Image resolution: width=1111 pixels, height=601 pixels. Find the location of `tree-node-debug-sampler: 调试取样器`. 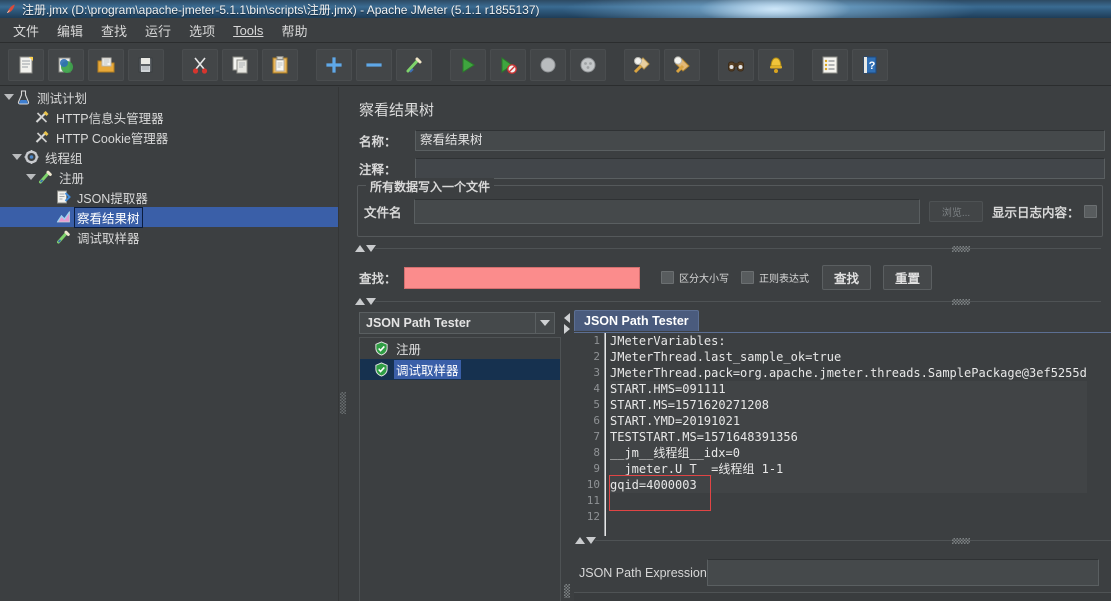

tree-node-debug-sampler: 调试取样器 is located at coordinates (169, 237).